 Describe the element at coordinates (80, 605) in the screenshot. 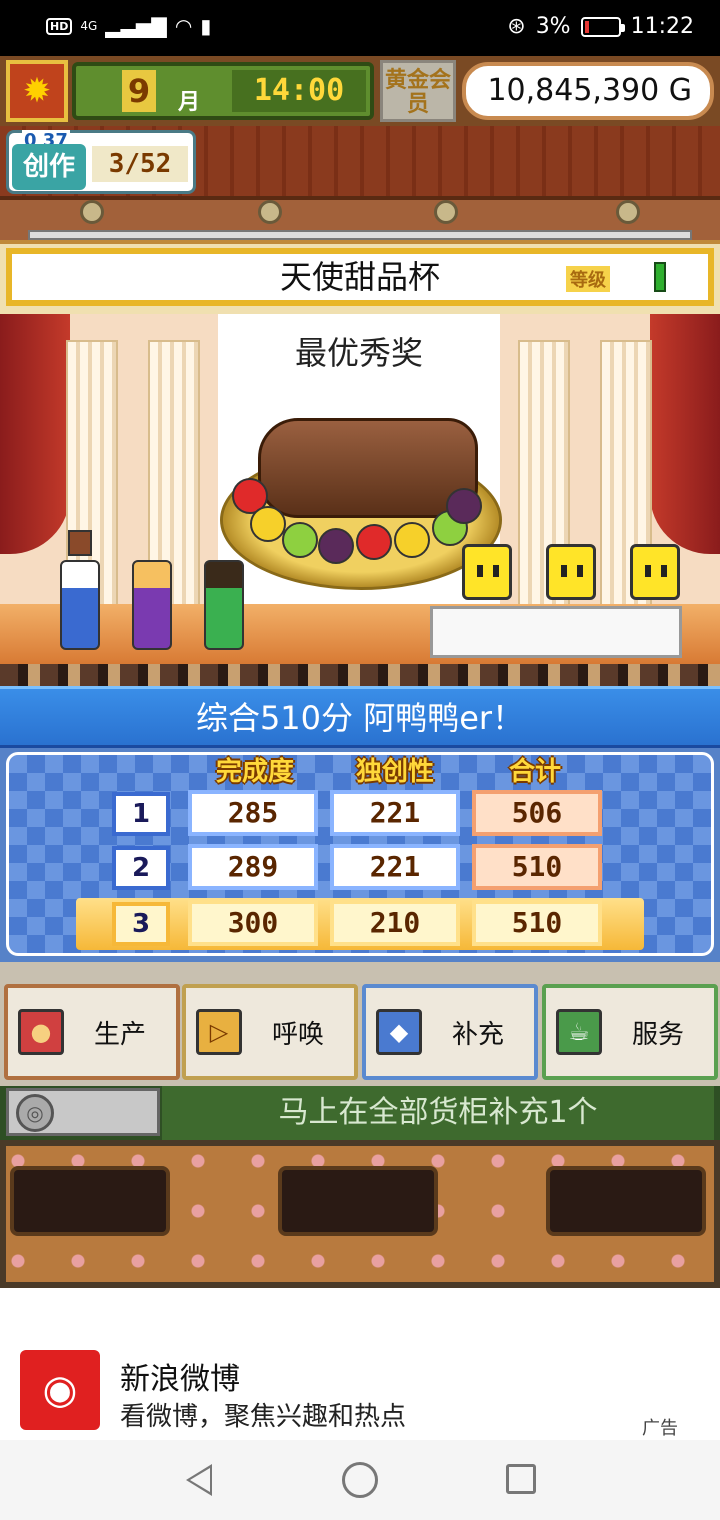

I see `chef-character` at that location.